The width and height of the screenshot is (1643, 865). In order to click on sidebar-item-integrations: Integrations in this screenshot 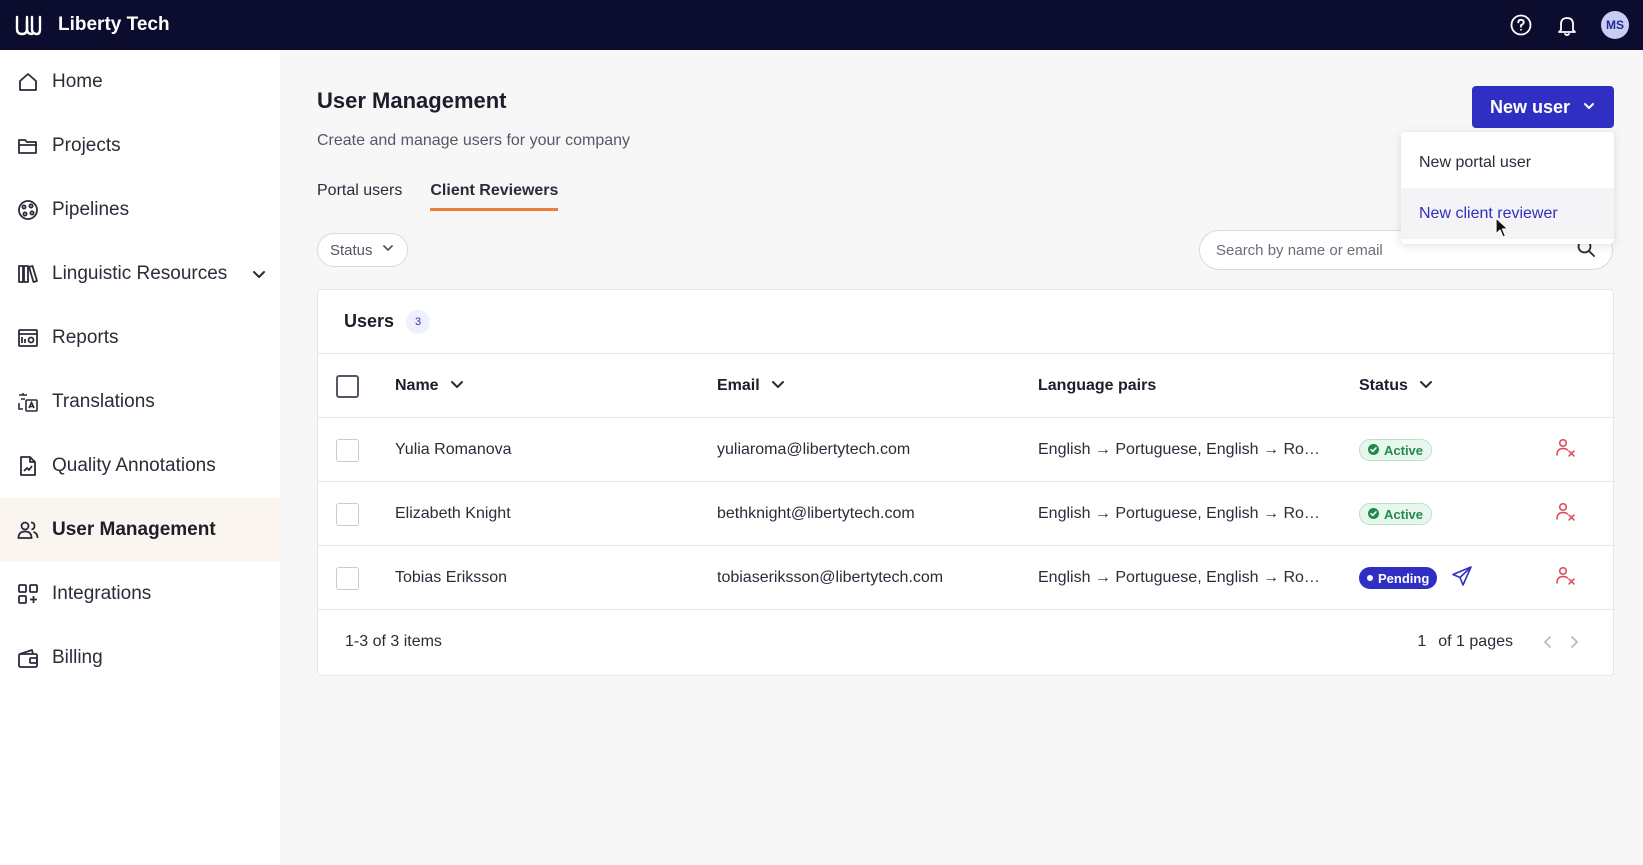, I will do `click(140, 594)`.